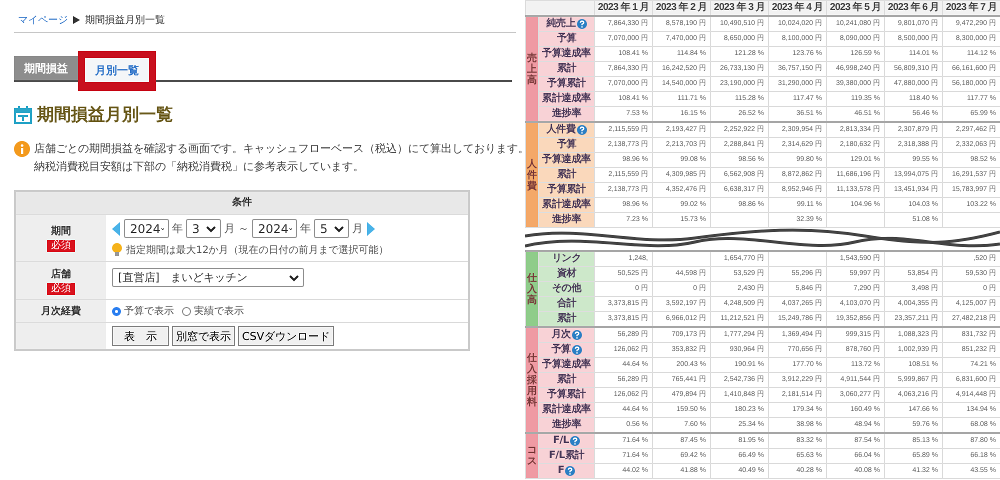  What do you see at coordinates (219, 311) in the screenshot?
I see `radio-label: 実績で表示` at bounding box center [219, 311].